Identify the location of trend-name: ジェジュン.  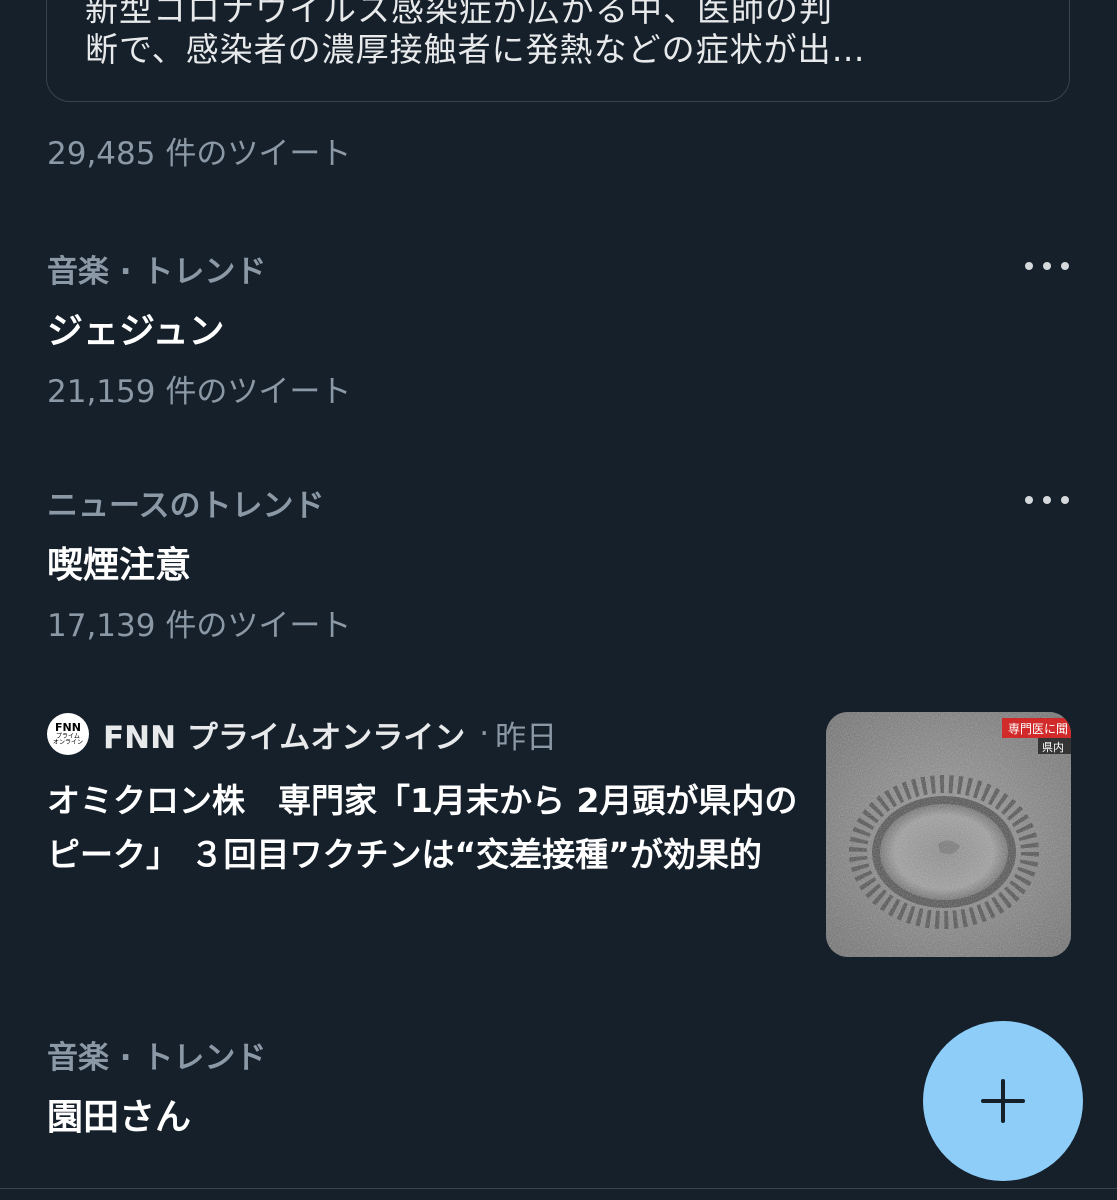
(136, 331).